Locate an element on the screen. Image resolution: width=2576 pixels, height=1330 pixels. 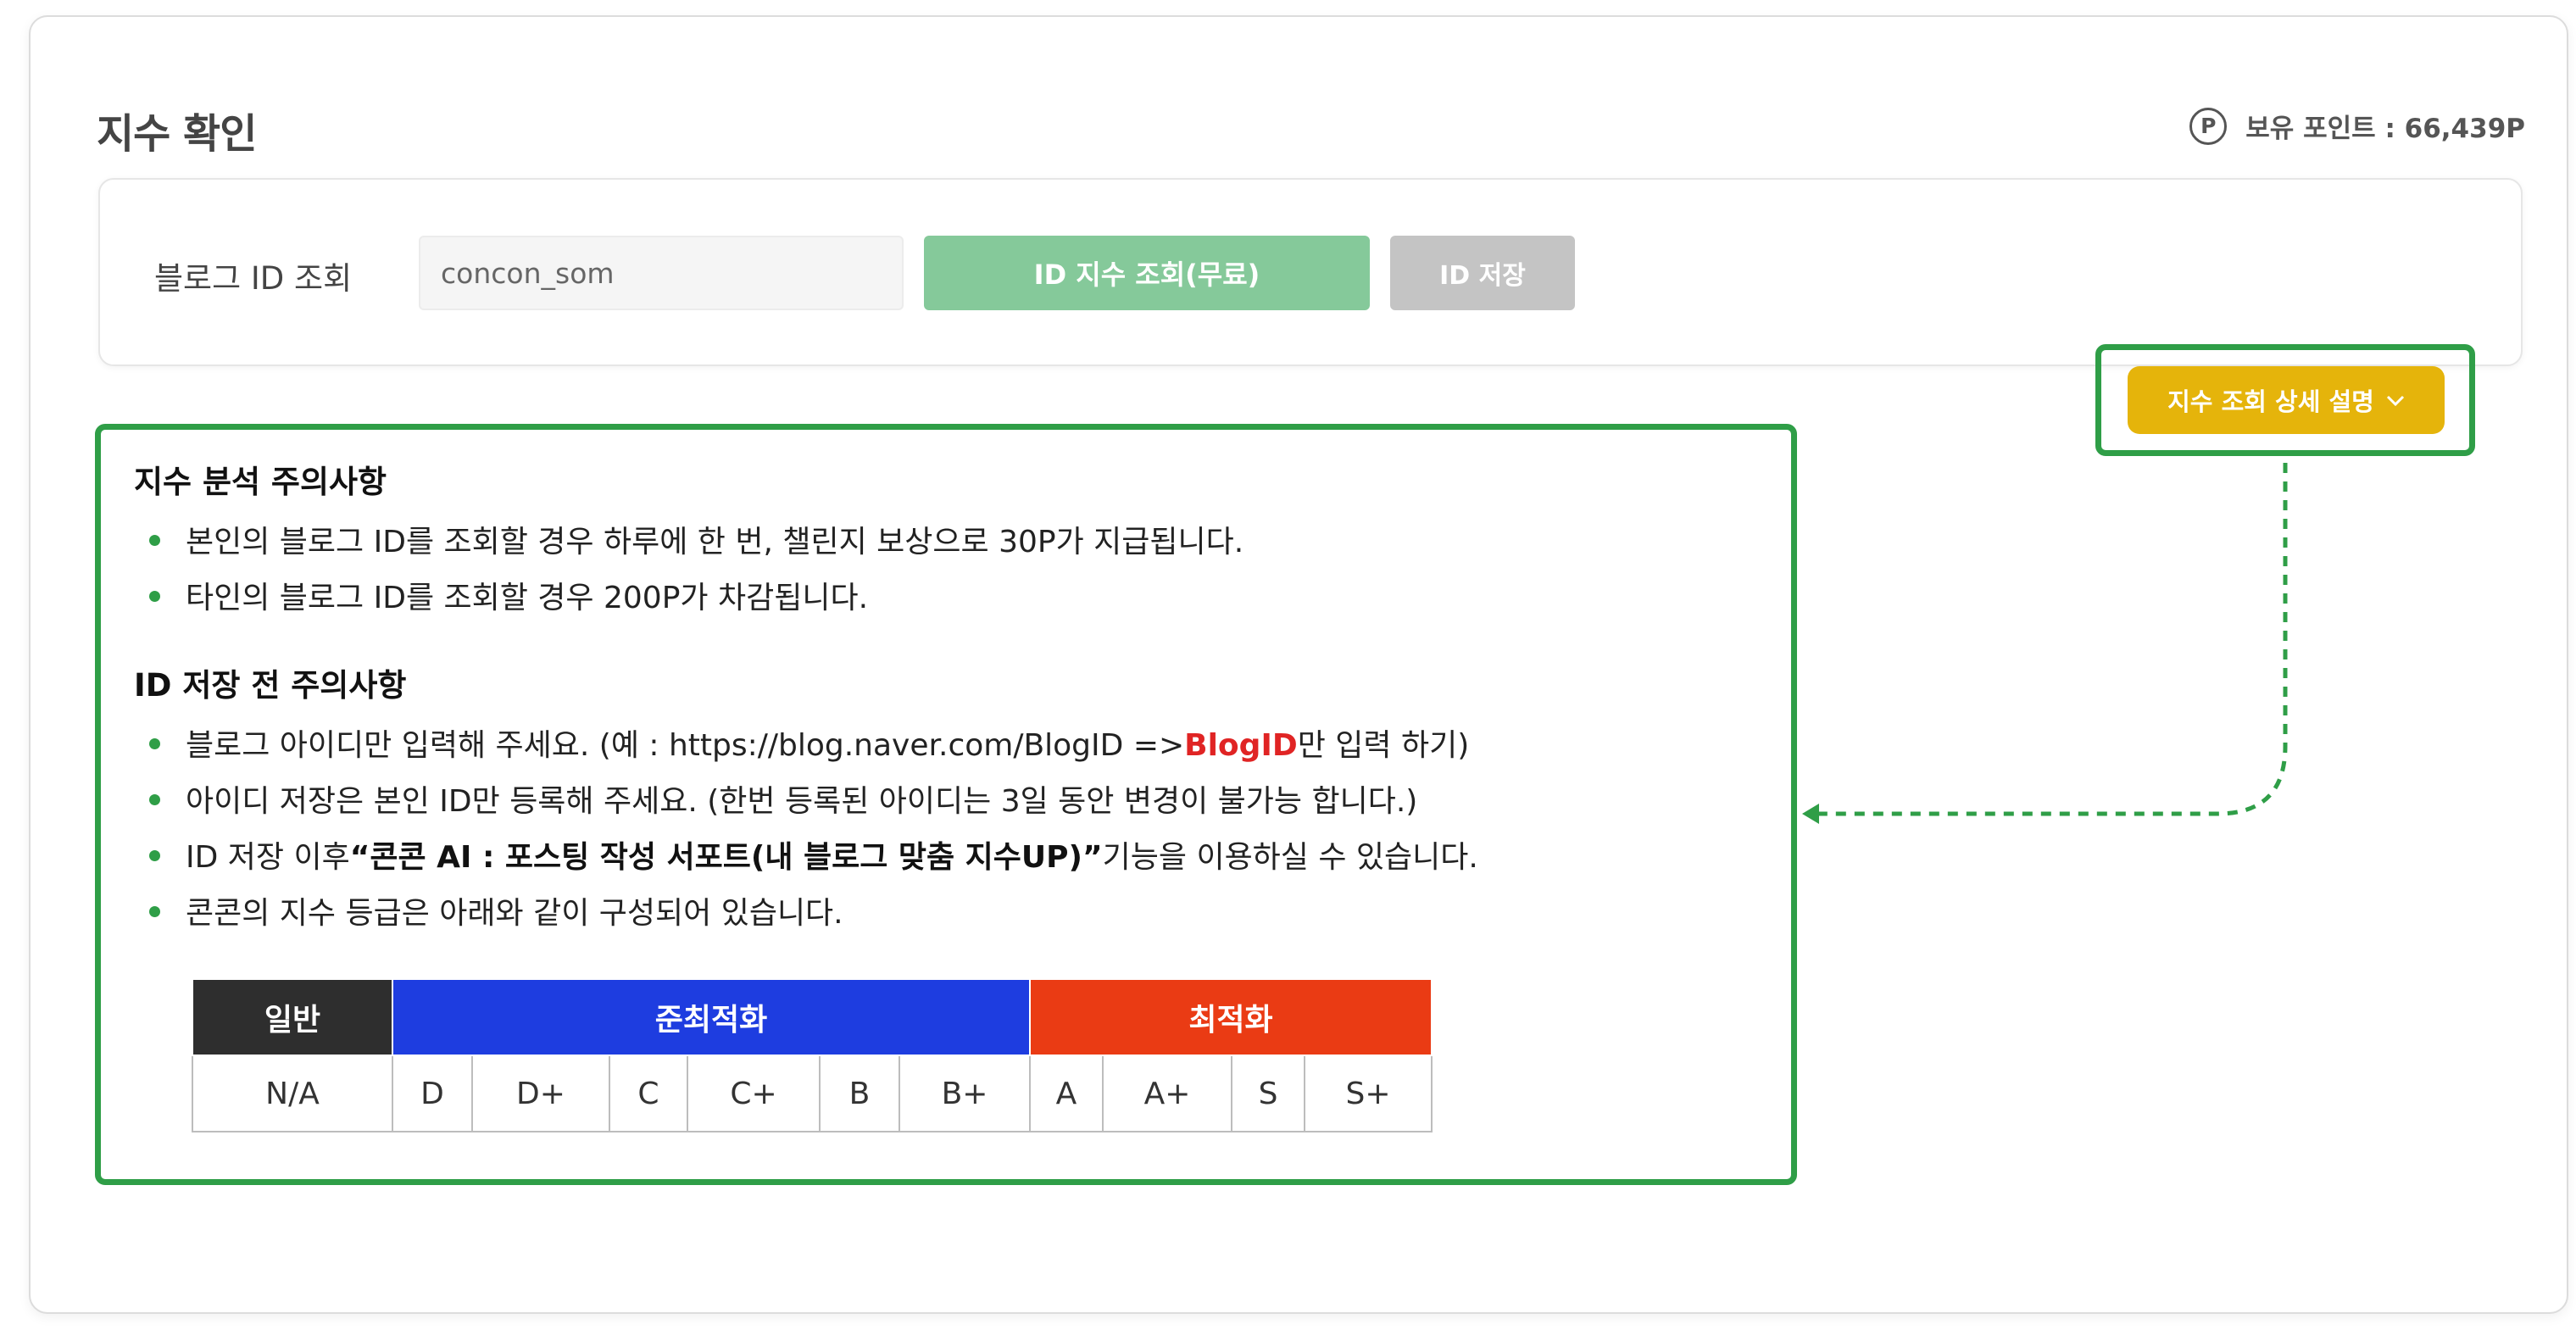
id-lookup-button: ID 지수 조회(무료) is located at coordinates (1147, 273).